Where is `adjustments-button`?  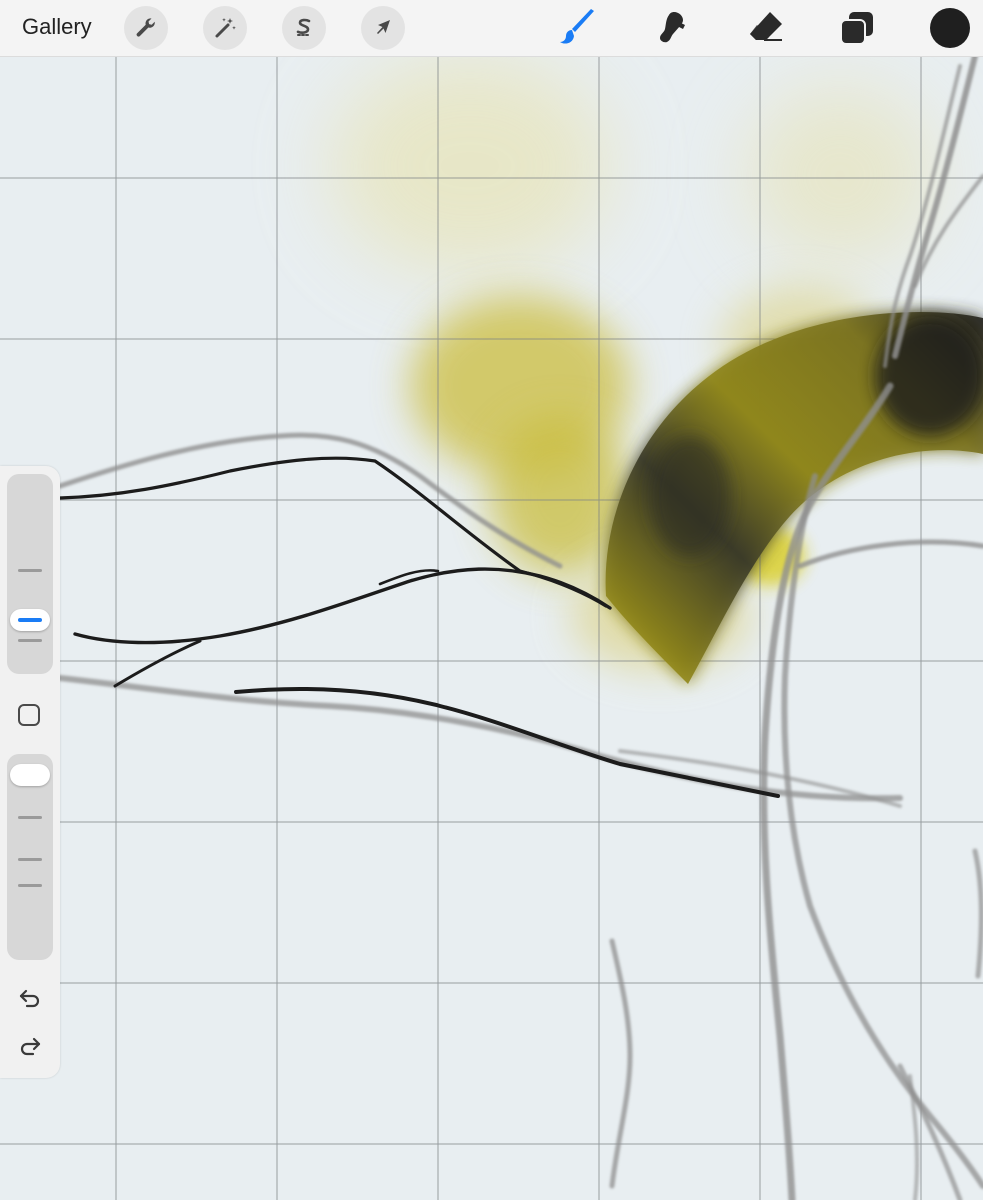 adjustments-button is located at coordinates (225, 28).